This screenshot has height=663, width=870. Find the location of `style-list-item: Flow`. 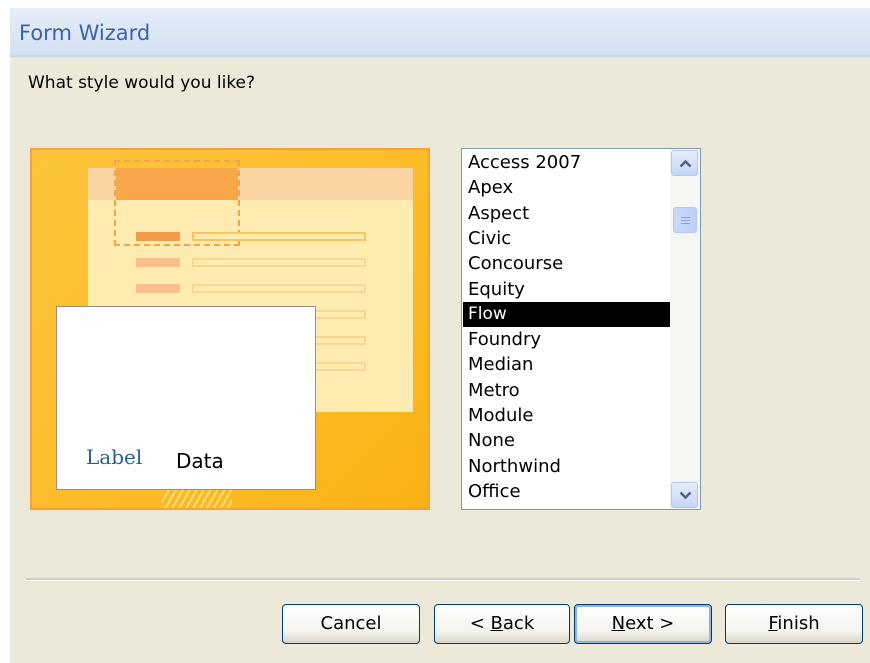

style-list-item: Flow is located at coordinates (566, 314).